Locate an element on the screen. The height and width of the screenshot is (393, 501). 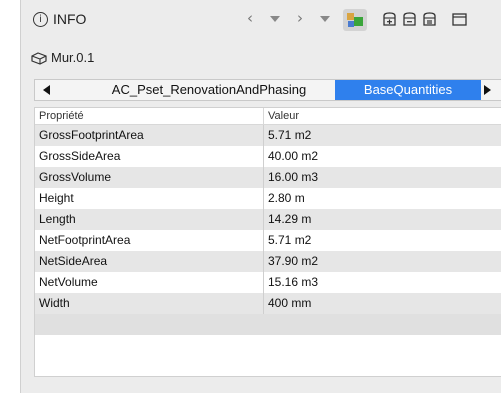
table-row: GrossFootprintArea 5.71 m2 is located at coordinates (268, 135).